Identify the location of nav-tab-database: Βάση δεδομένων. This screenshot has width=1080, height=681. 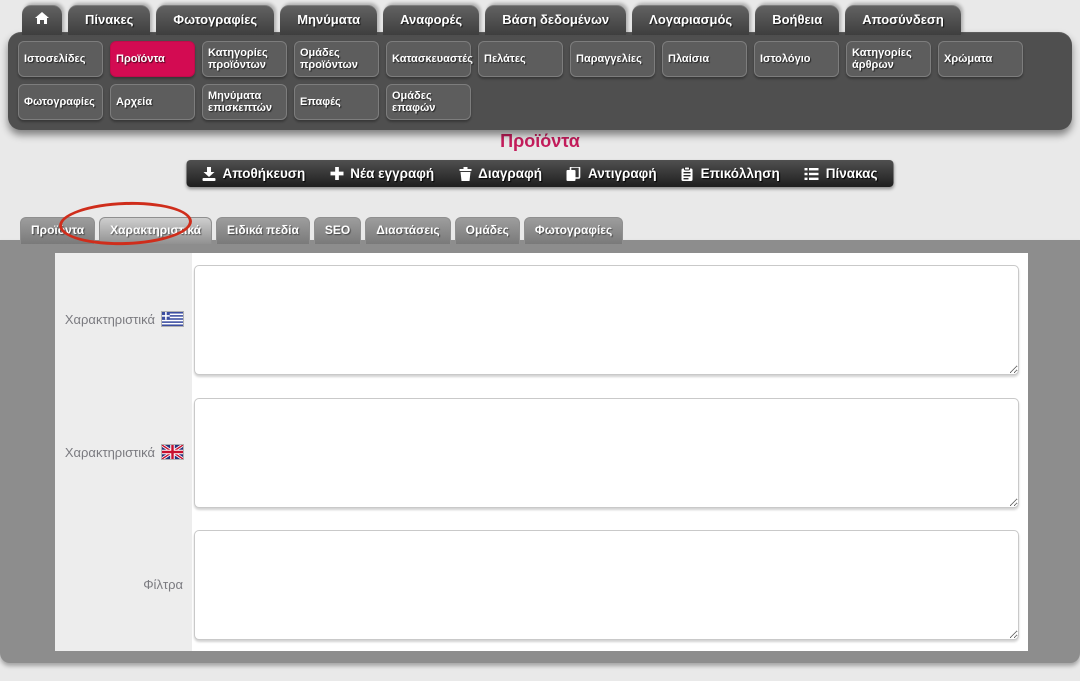
(556, 20).